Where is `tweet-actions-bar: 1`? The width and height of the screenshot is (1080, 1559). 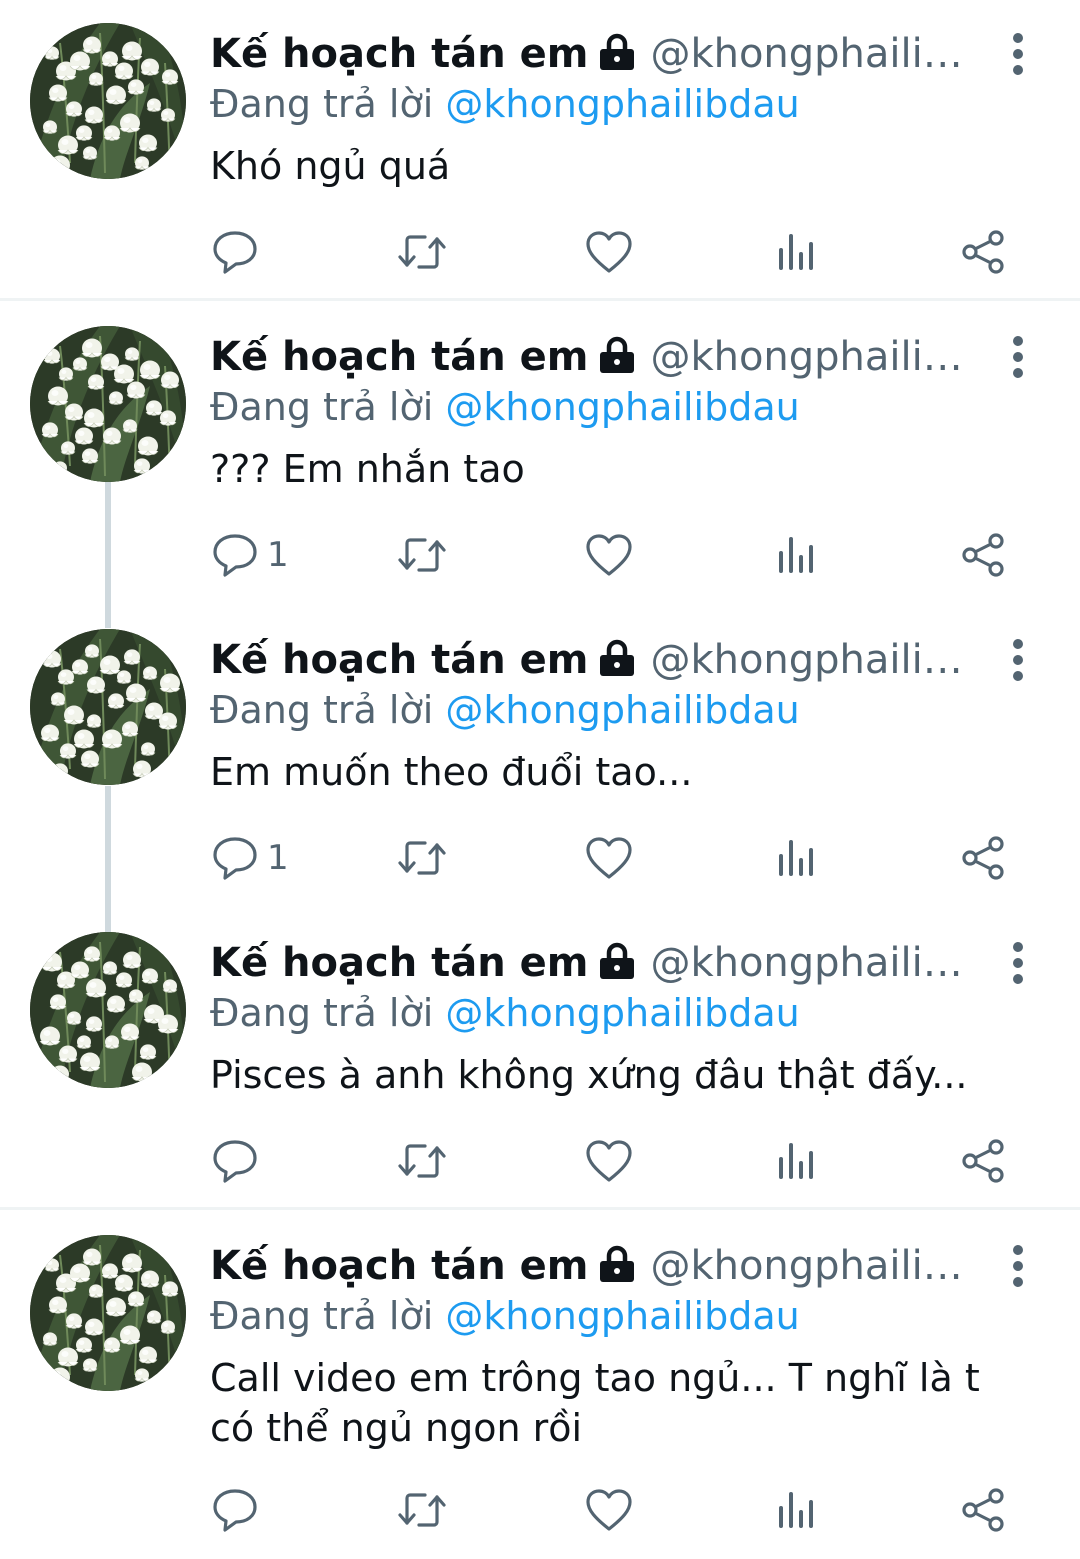
tweet-actions-bar: 1 is located at coordinates (540, 555).